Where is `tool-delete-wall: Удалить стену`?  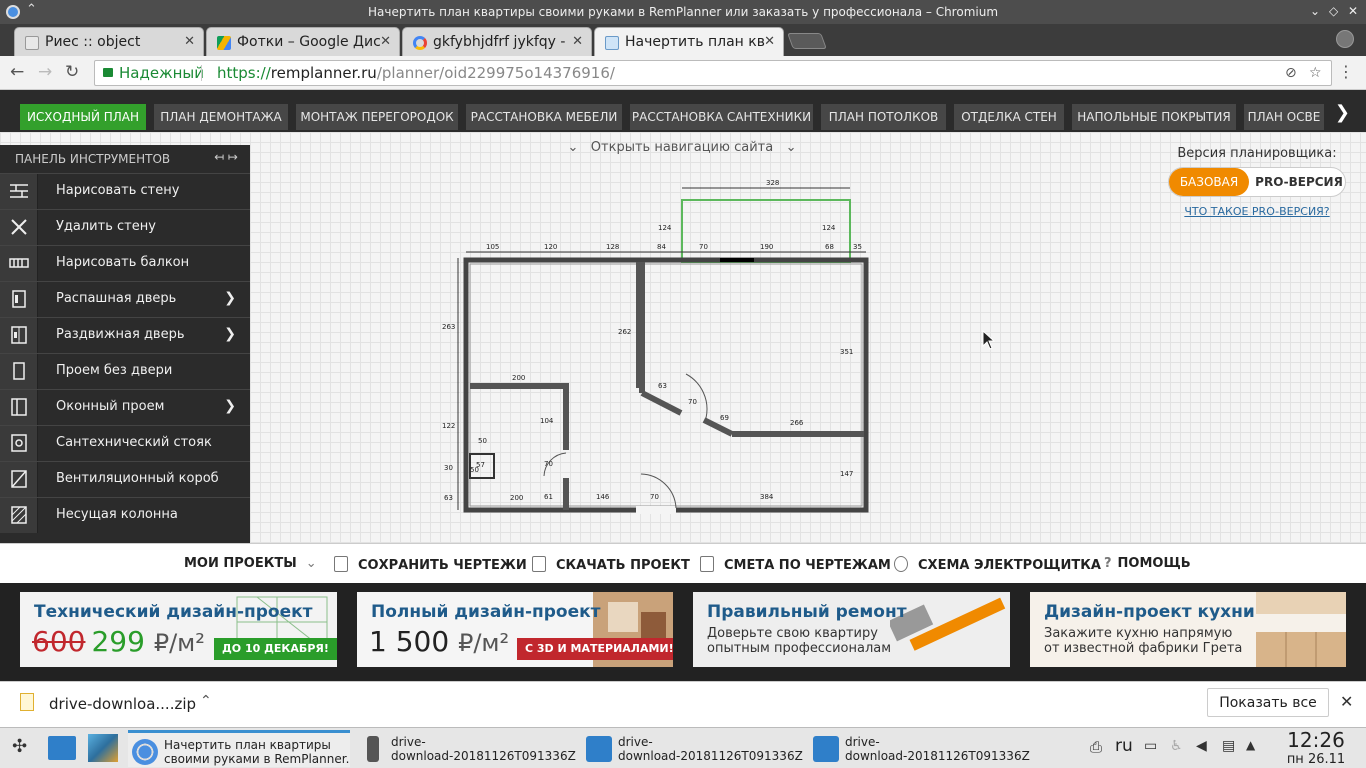 tool-delete-wall: Удалить стену is located at coordinates (125, 227).